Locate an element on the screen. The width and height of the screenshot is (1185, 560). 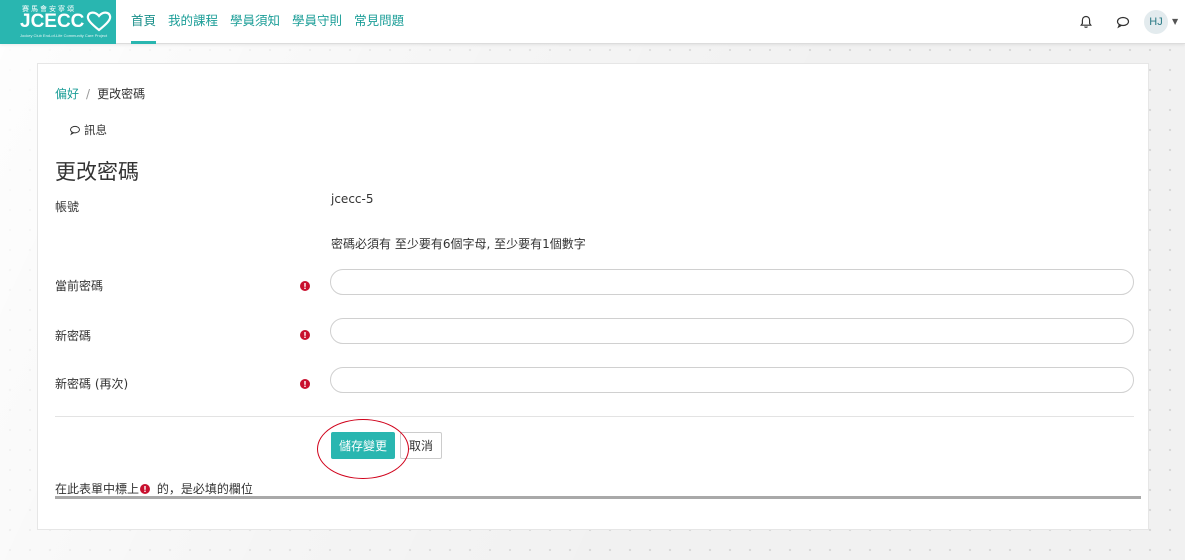
form-divider is located at coordinates (594, 416).